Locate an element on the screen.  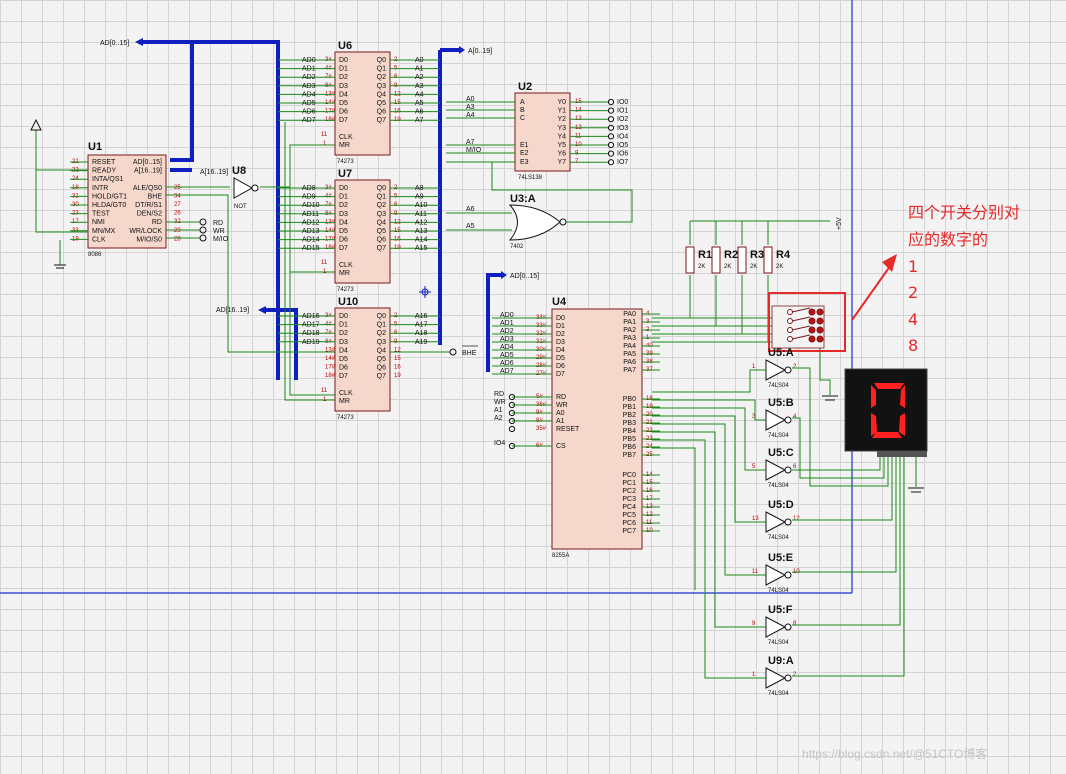
u10-d6: D6 is located at coordinates (343, 368).